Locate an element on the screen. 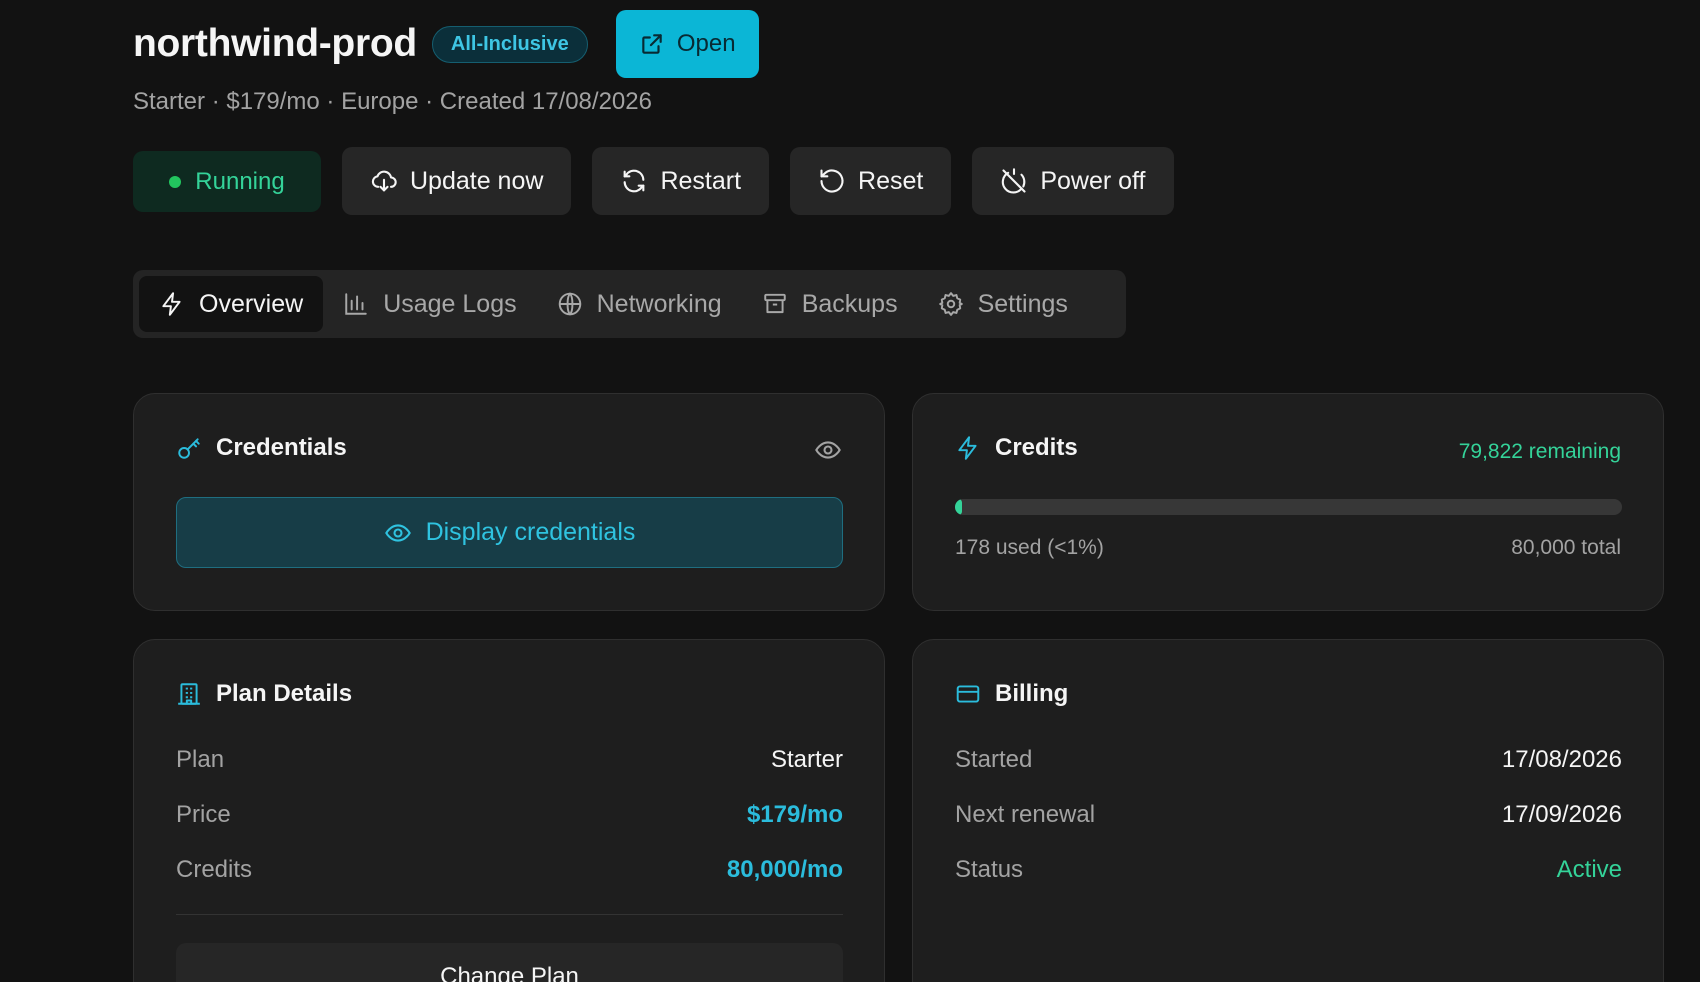  credits-title: Credits is located at coordinates (1036, 447).